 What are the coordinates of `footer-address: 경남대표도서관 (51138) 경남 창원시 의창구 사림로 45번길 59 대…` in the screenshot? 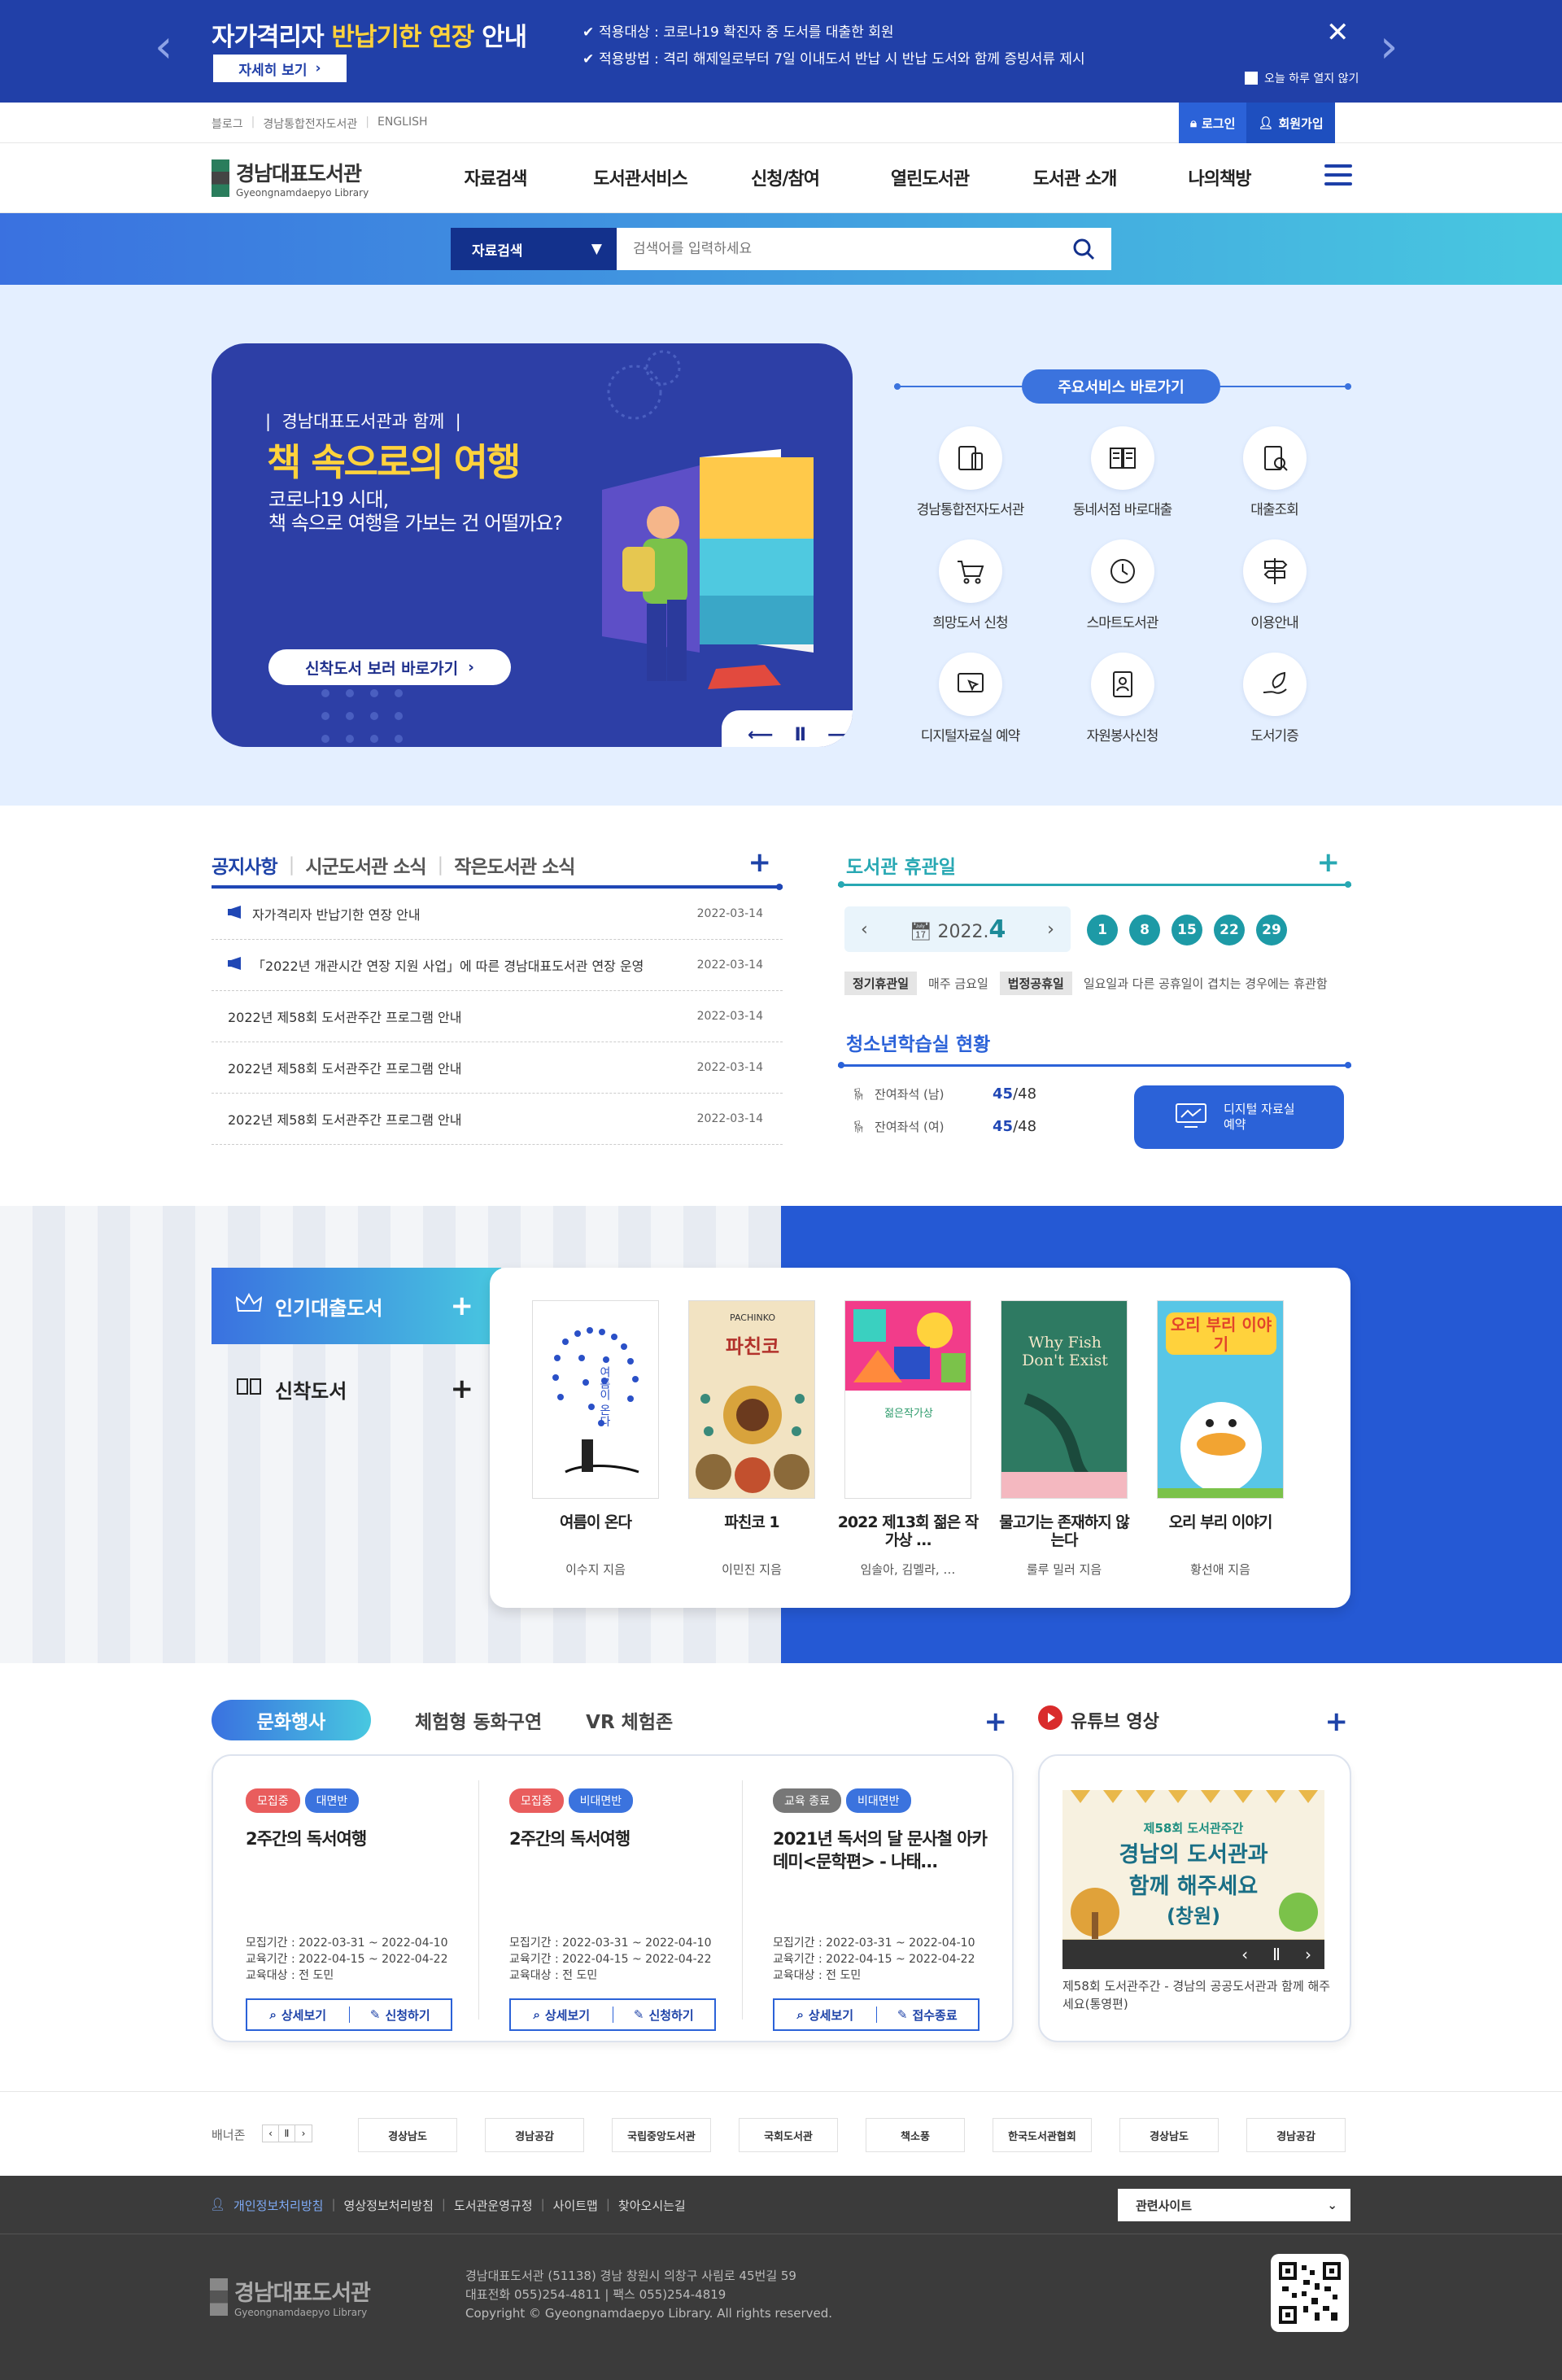 It's located at (649, 2295).